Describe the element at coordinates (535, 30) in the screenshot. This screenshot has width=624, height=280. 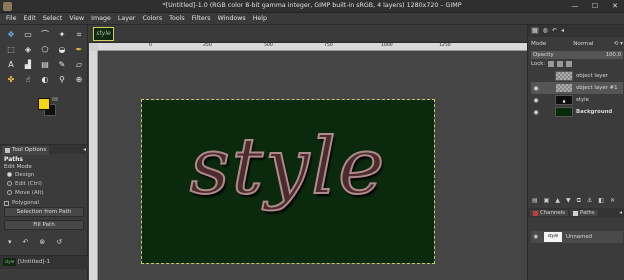
I see `layers-tab-icon: ▦` at that location.